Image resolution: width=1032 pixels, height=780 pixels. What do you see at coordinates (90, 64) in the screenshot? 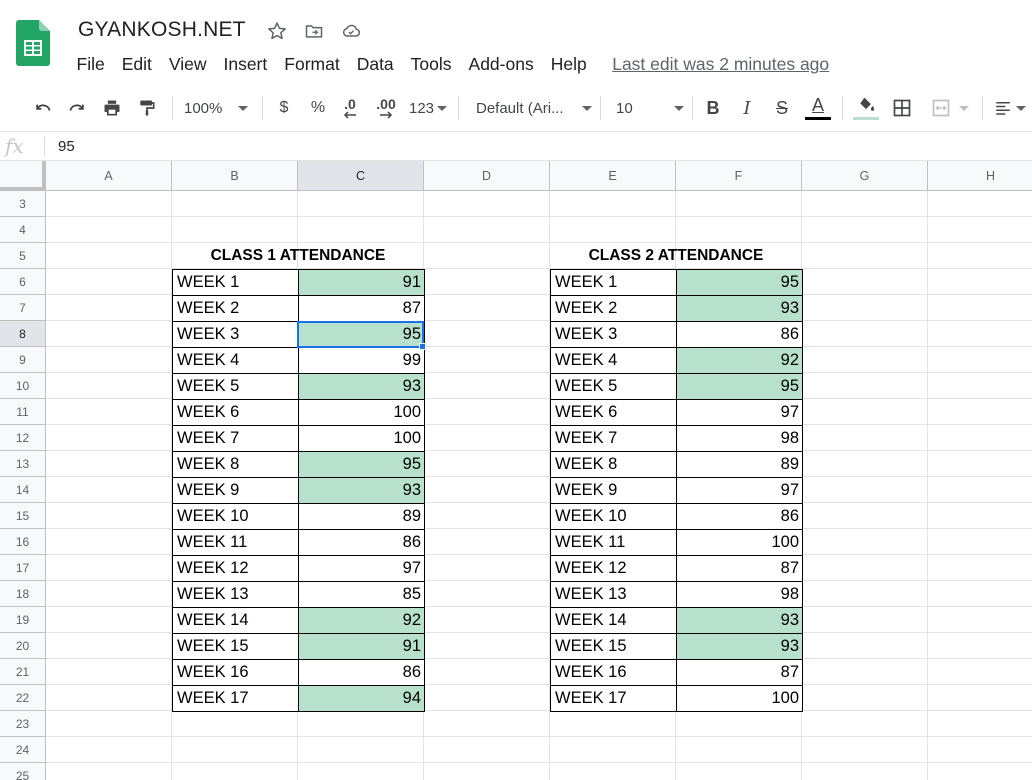
I see `menu-file: File` at bounding box center [90, 64].